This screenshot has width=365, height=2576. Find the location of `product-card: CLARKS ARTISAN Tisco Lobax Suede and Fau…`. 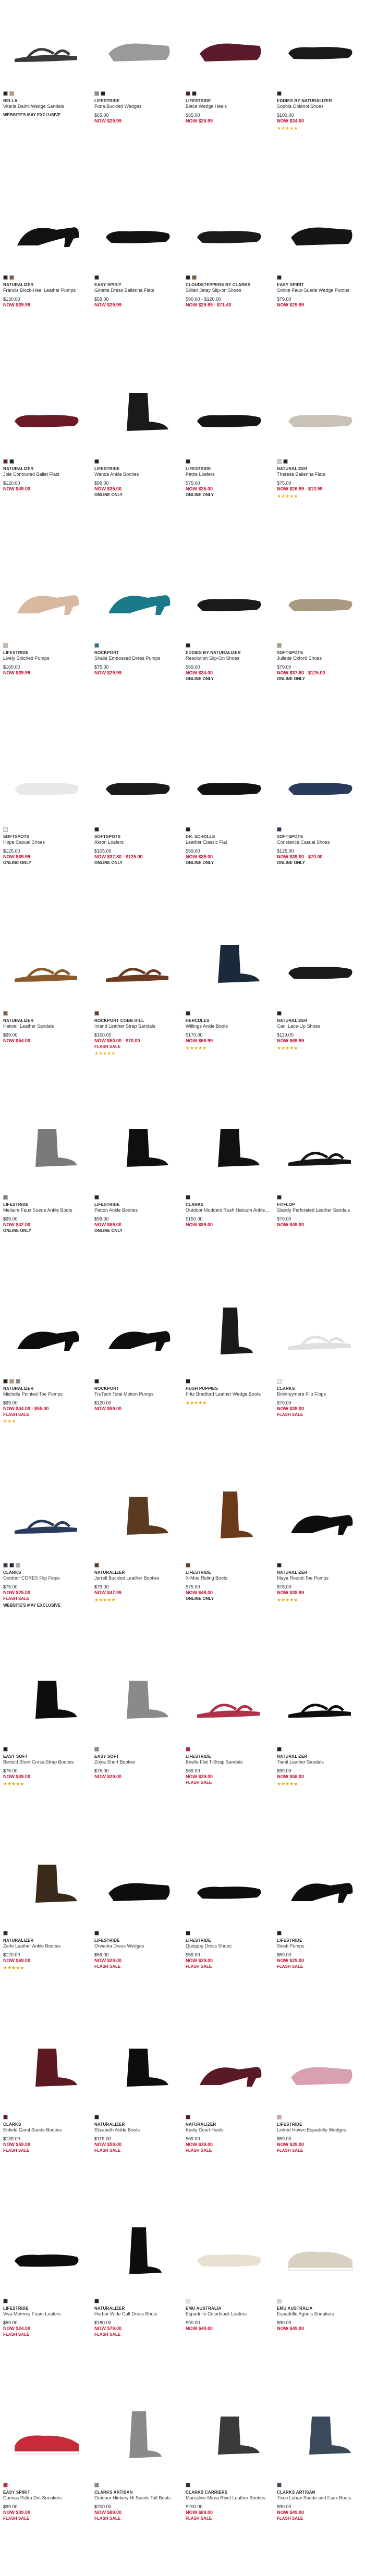

product-card: CLARKS ARTISAN Tisco Lobax Suede and Fau… is located at coordinates (319, 2483).